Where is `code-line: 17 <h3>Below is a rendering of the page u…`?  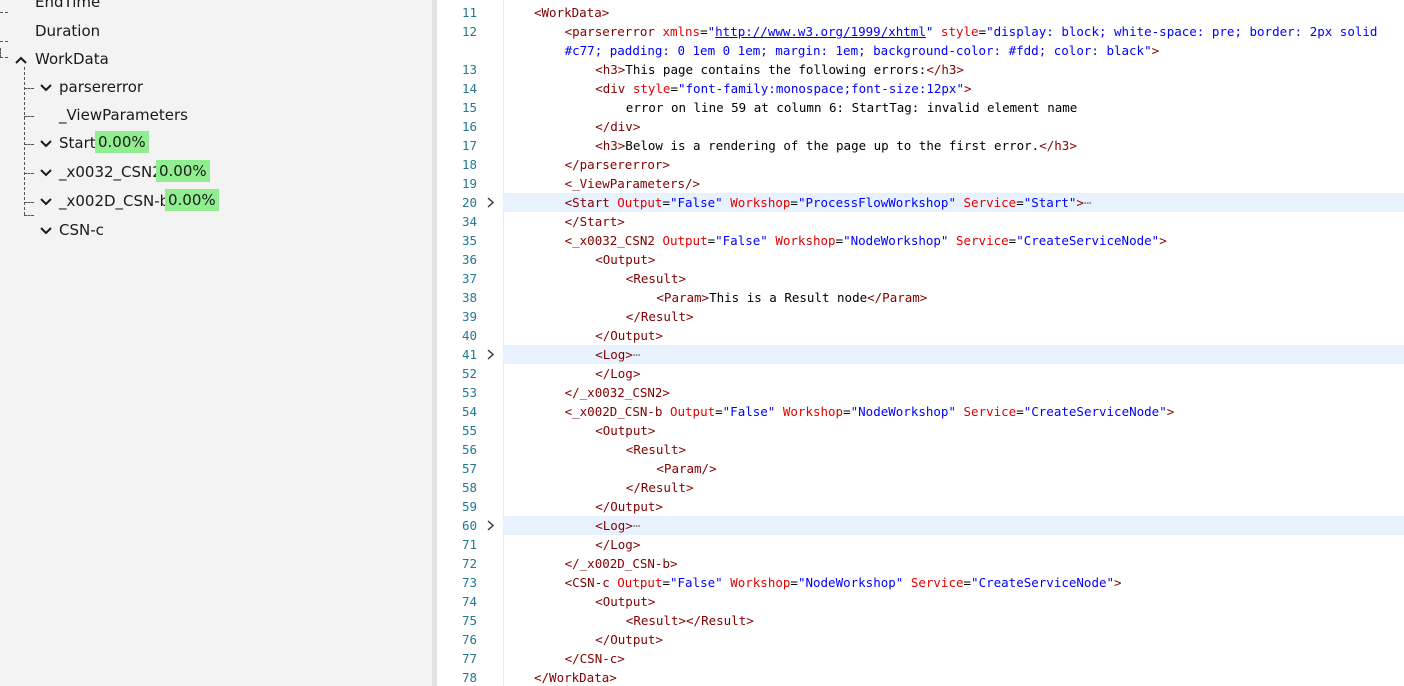
code-line: 17 <h3>Below is a rendering of the page u… is located at coordinates (920, 145).